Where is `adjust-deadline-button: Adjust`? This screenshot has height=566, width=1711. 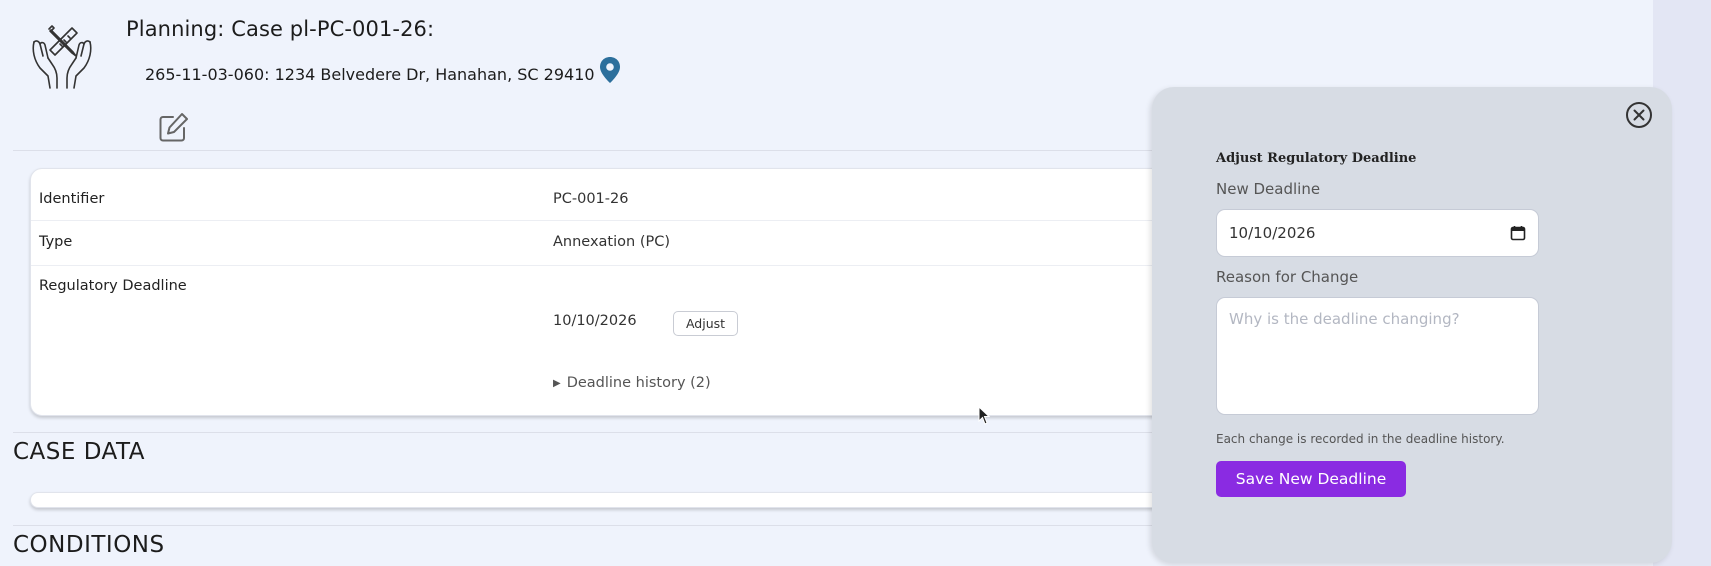
adjust-deadline-button: Adjust is located at coordinates (705, 323).